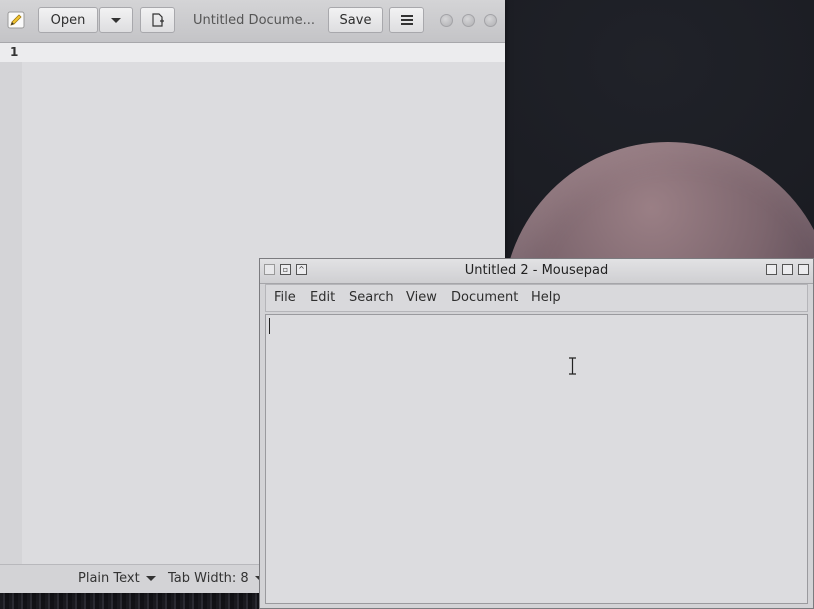 The height and width of the screenshot is (609, 814). I want to click on menu-button, so click(406, 20).